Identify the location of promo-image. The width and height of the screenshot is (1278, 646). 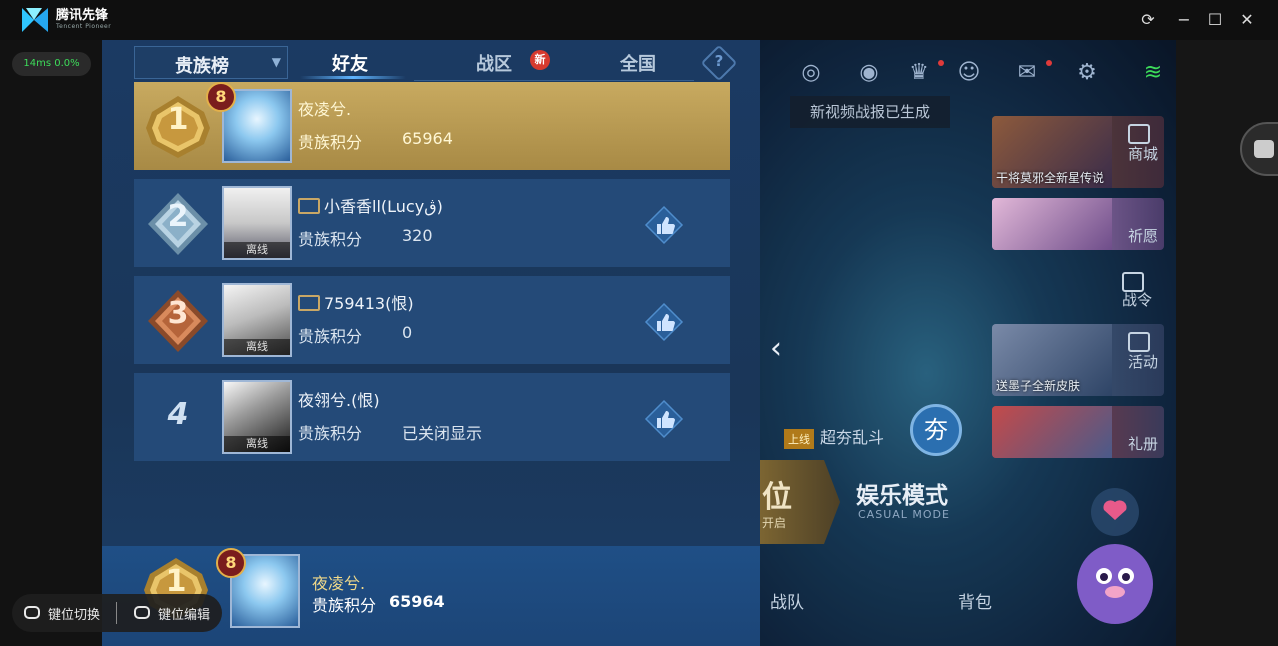
(1052, 432).